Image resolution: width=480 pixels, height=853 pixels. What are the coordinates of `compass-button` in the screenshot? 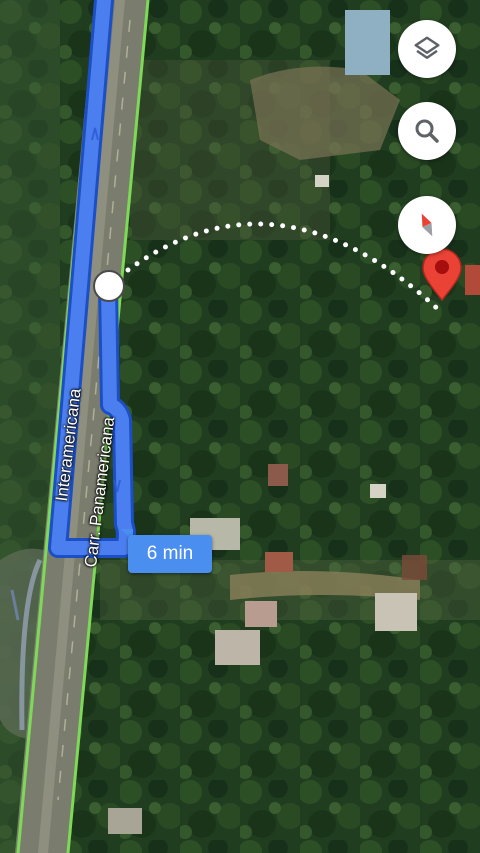 It's located at (427, 225).